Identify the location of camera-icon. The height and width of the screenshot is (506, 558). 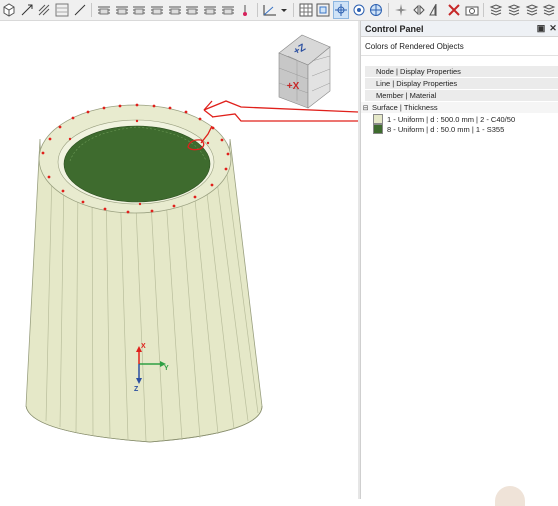
(471, 10).